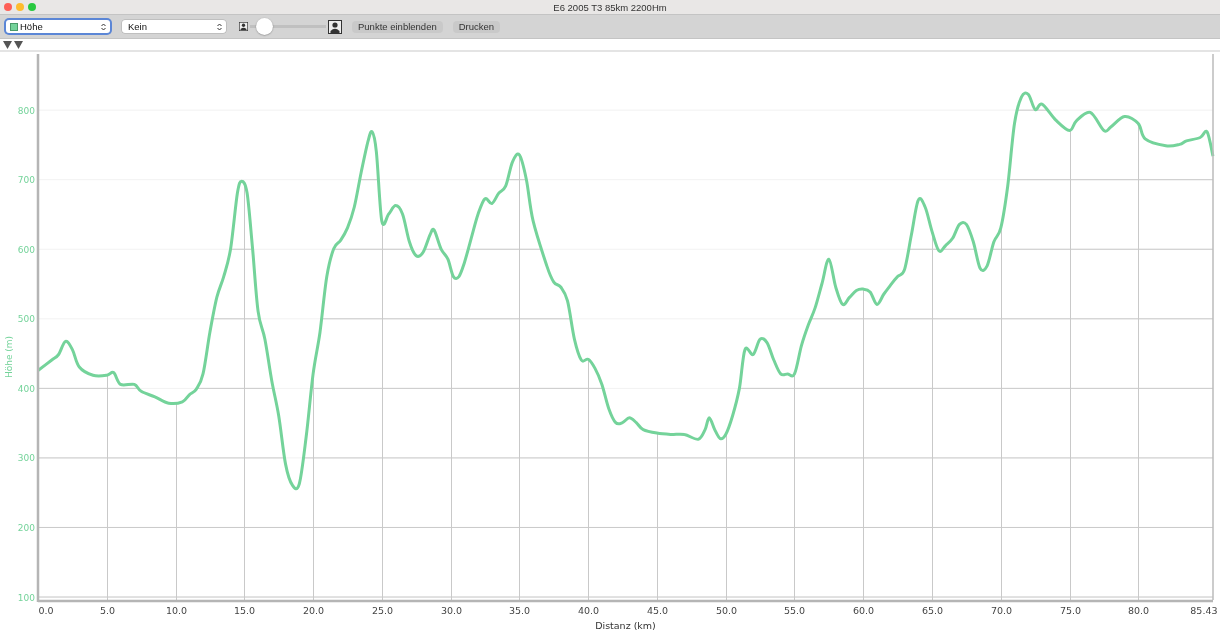  What do you see at coordinates (26, 597) in the screenshot?
I see `y-tick-label: 100` at bounding box center [26, 597].